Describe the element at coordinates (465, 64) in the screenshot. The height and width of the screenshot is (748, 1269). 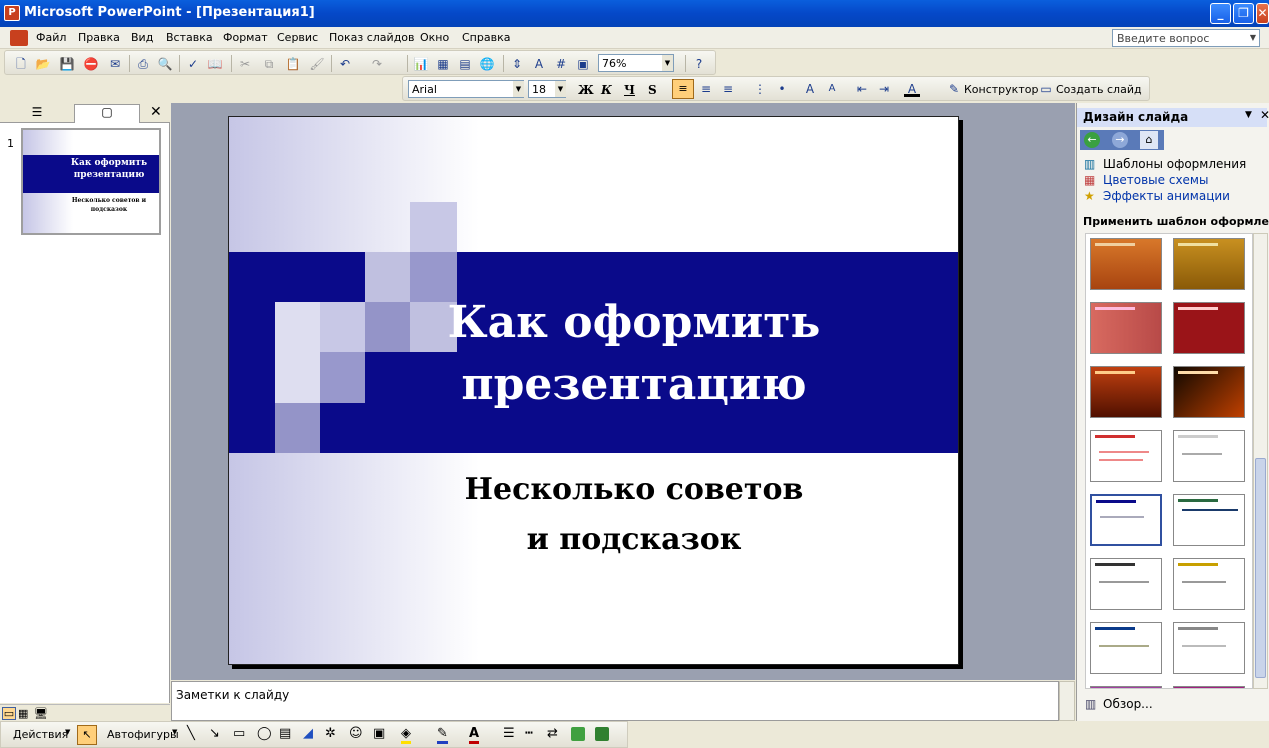
I see `tables-borders-icon: ▤` at that location.